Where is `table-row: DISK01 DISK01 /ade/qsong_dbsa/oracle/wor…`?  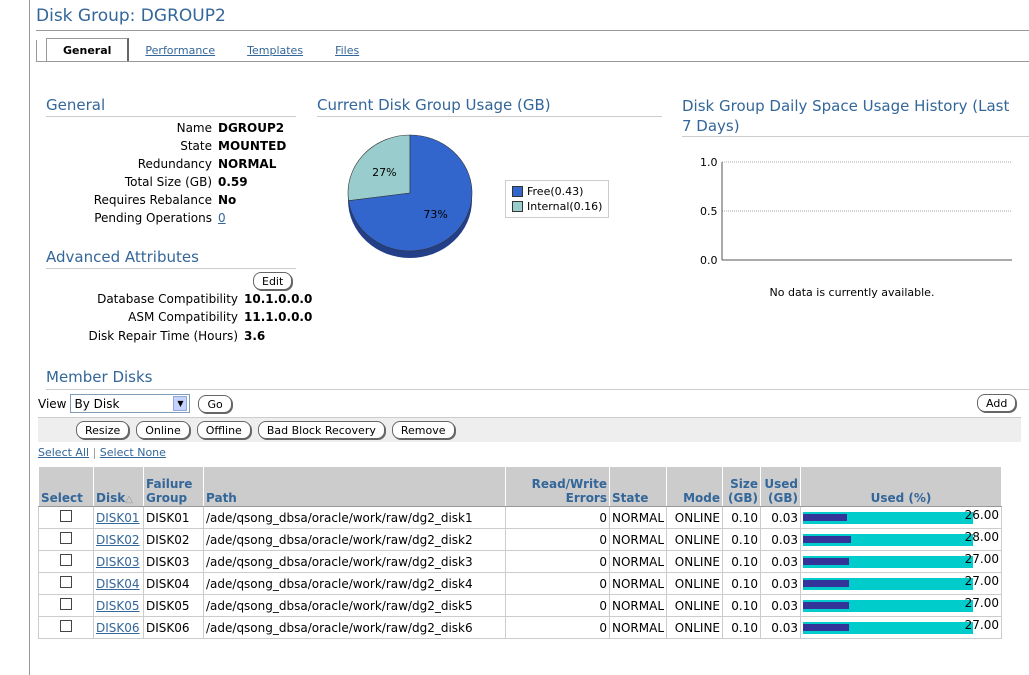
table-row: DISK01 DISK01 /ade/qsong_dbsa/oracle/wor… is located at coordinates (520, 517).